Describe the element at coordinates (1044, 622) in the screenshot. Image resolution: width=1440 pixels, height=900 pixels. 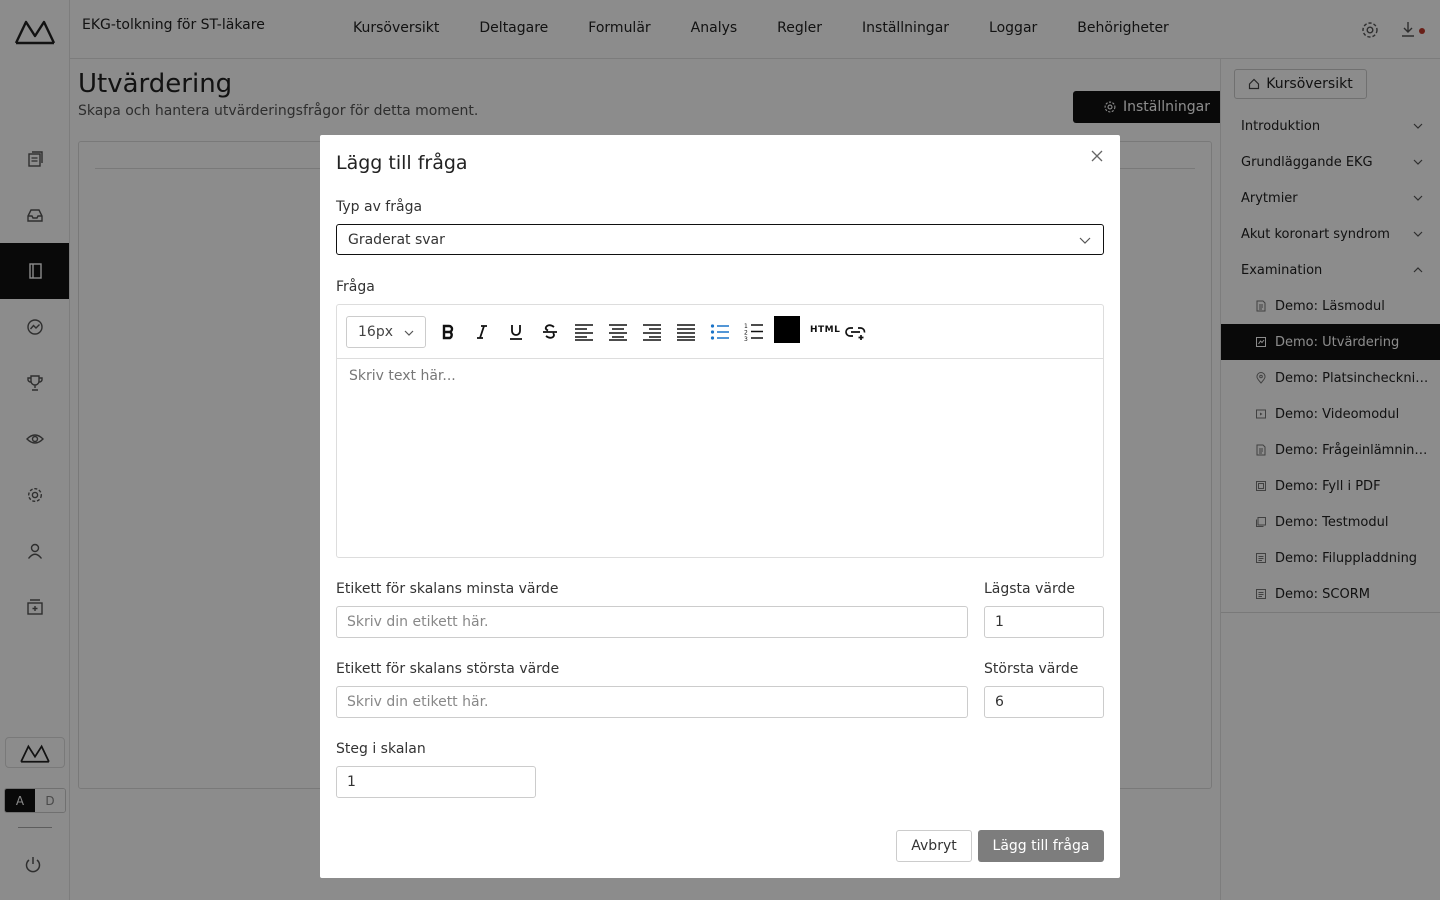
I see `min-value-input: 1` at that location.